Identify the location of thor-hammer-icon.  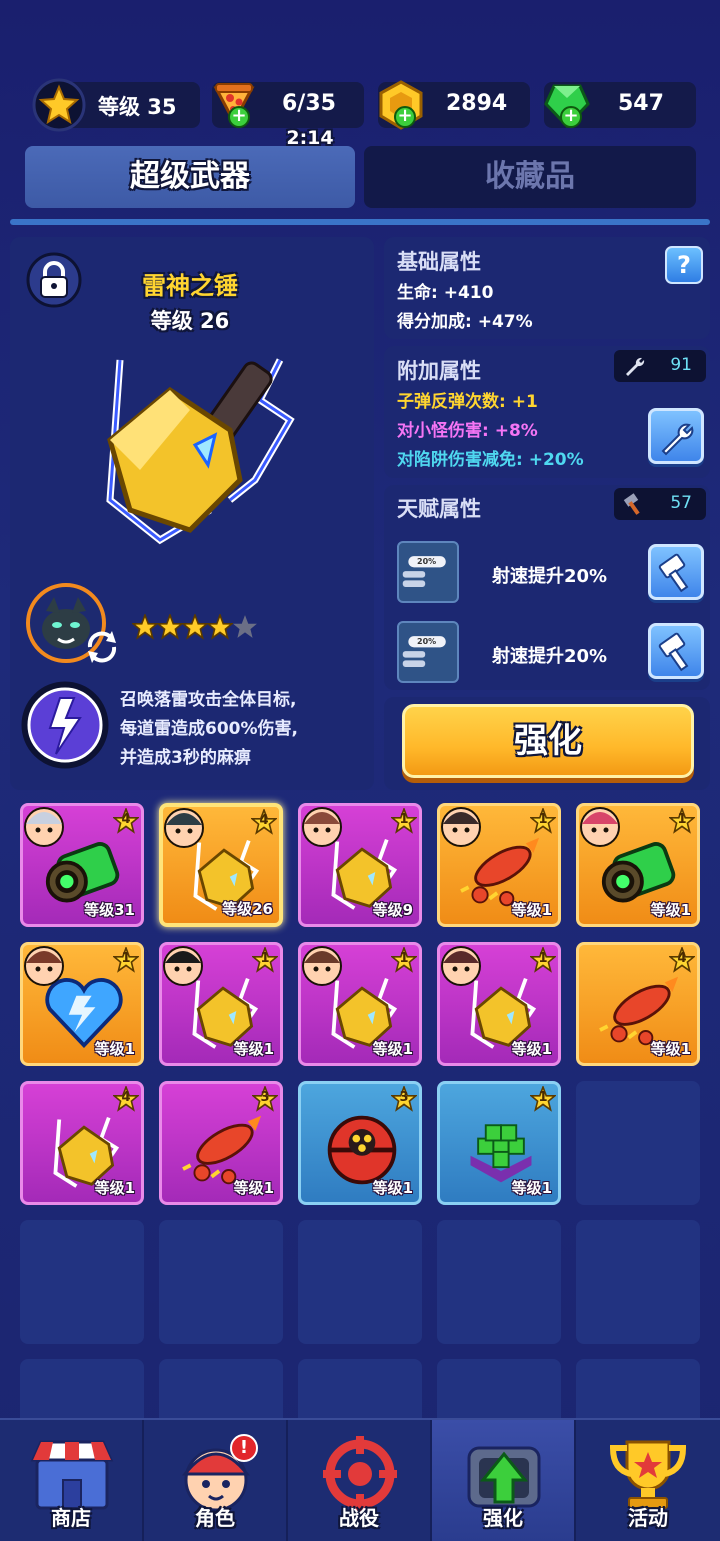
(200, 451).